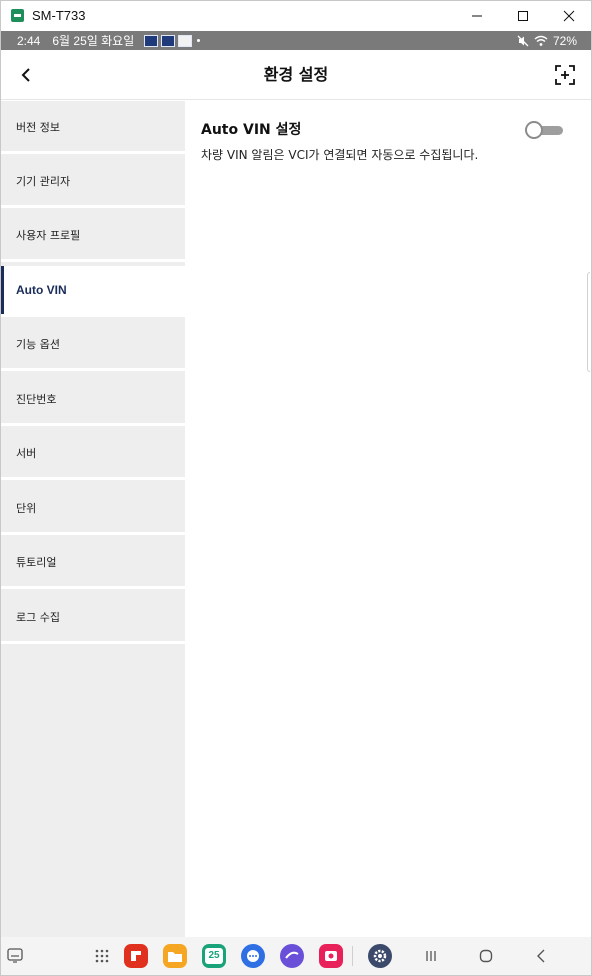  I want to click on app-grid-button, so click(102, 956).